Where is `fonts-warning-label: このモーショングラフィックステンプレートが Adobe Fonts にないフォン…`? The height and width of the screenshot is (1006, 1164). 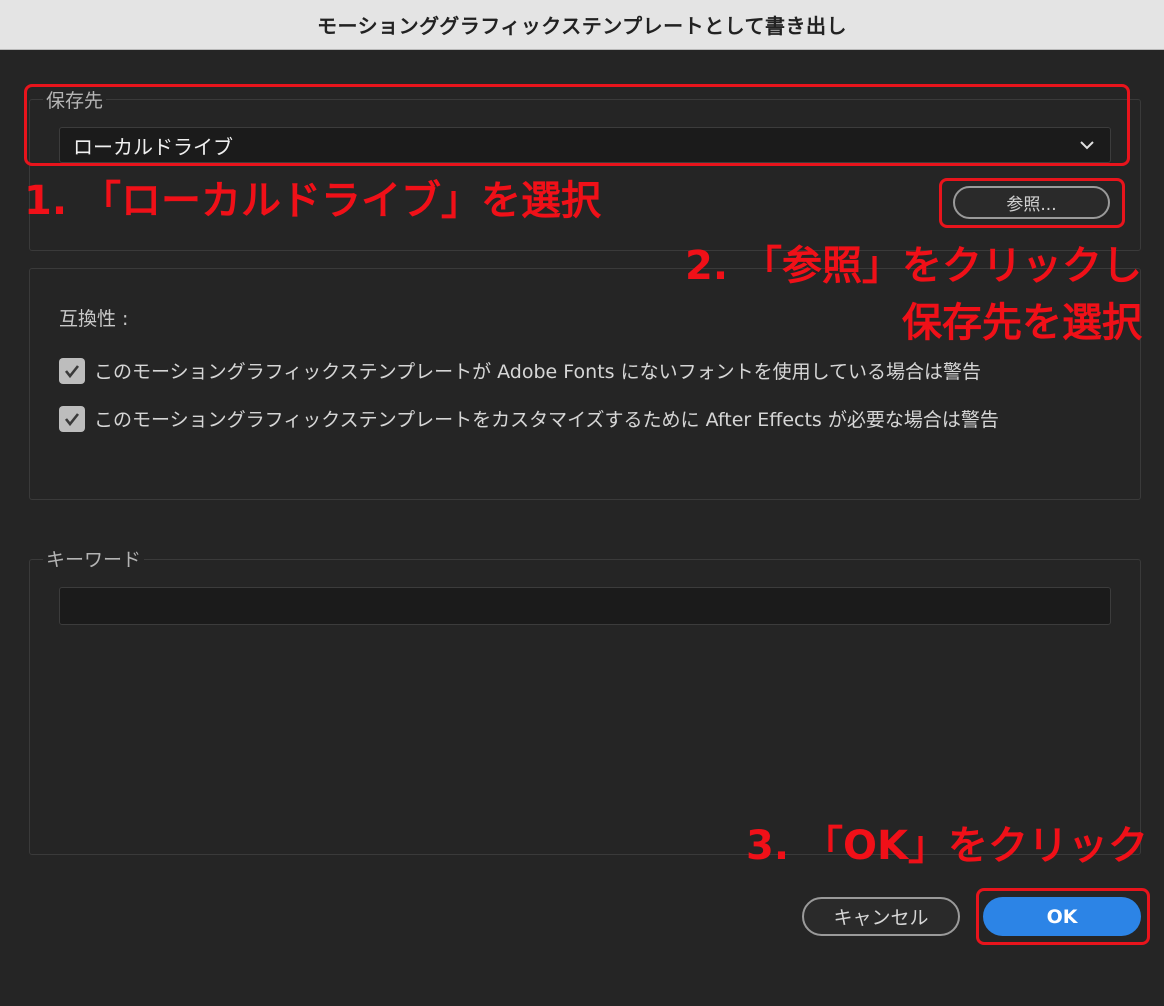 fonts-warning-label: このモーショングラフィックステンプレートが Adobe Fonts にないフォン… is located at coordinates (538, 372).